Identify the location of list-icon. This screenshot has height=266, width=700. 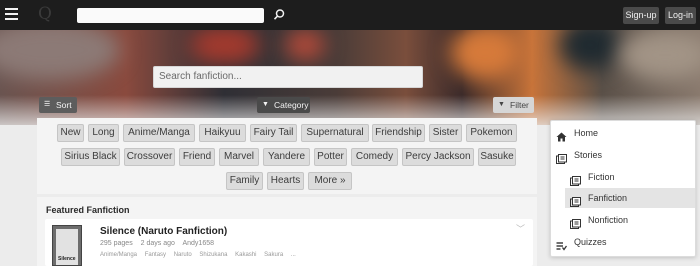
(562, 244).